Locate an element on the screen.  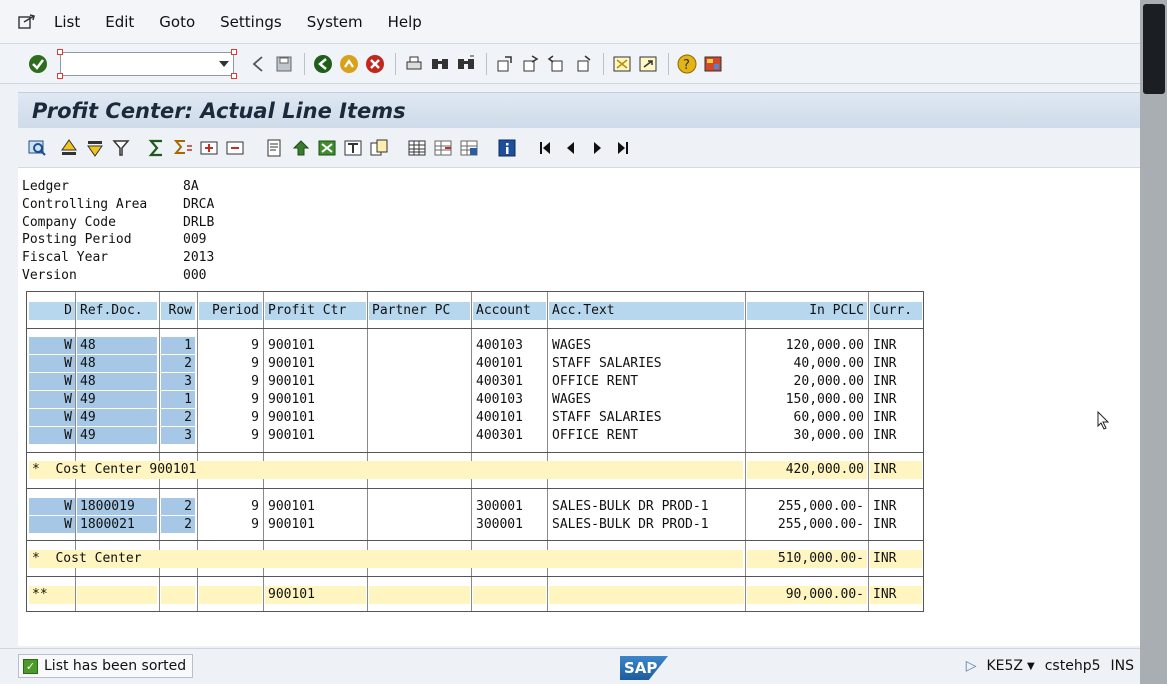
next-item-icon is located at coordinates (597, 148).